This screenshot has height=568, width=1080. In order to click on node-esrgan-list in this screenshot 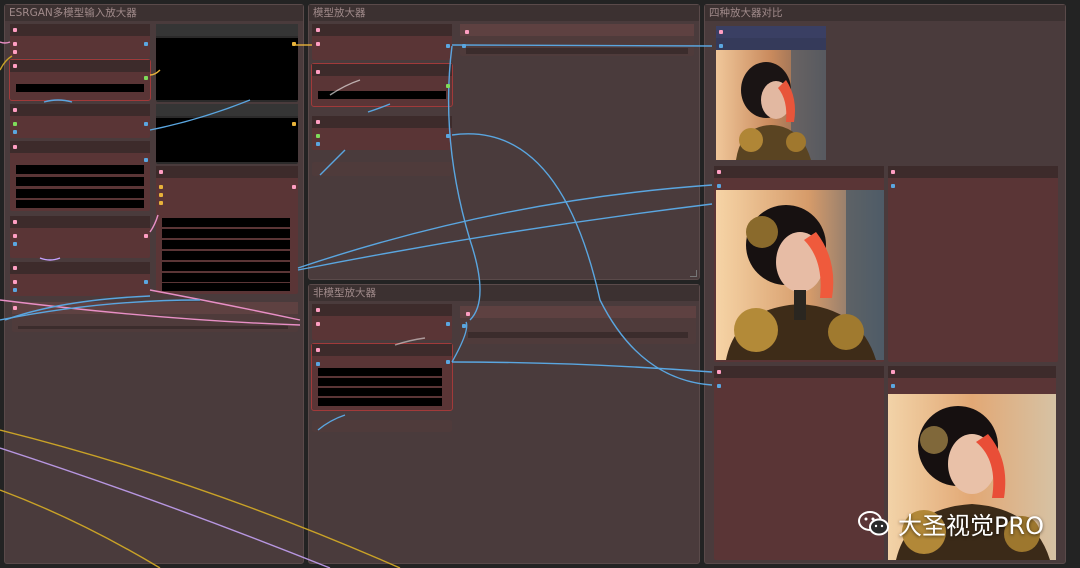, I will do `click(227, 230)`.